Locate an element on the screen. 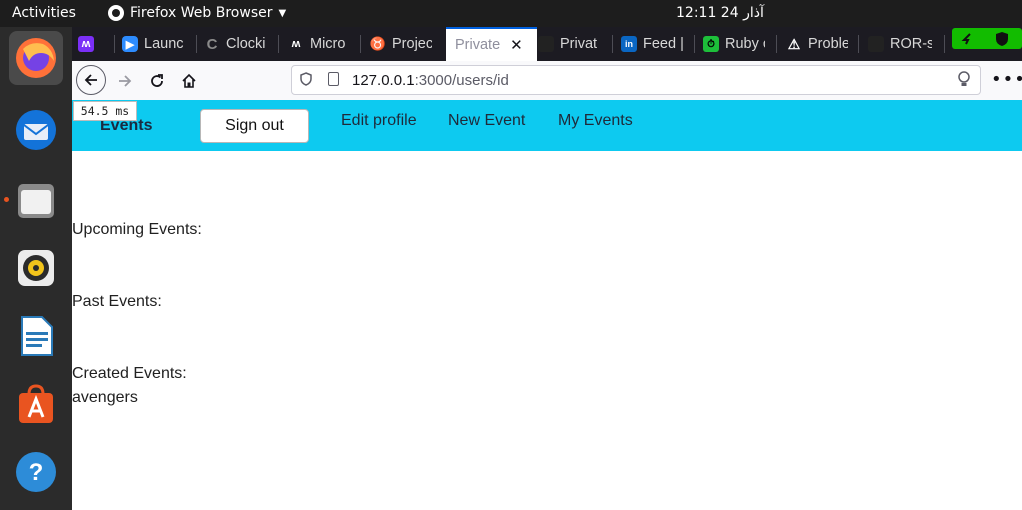 The height and width of the screenshot is (510, 1022). chevron-down-icon: ▼ is located at coordinates (282, 13).